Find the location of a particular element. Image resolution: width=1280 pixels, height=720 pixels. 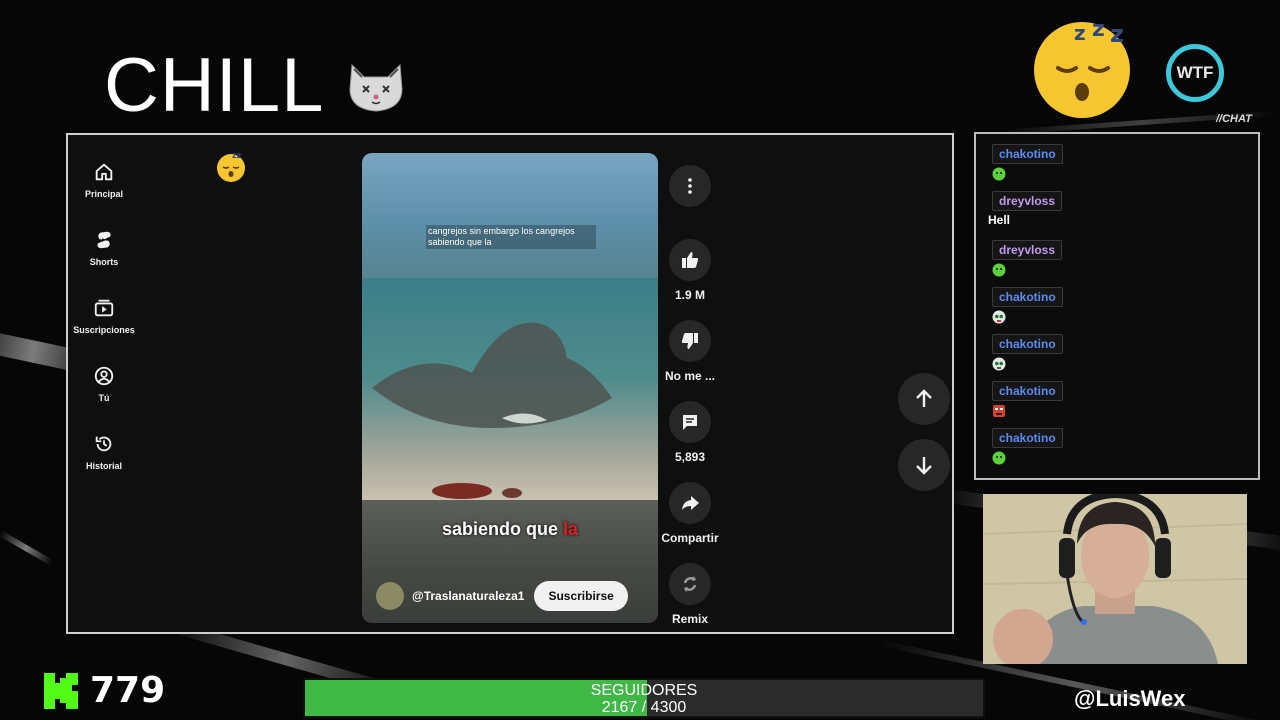

sidebar-item-principal: Principal is located at coordinates (104, 180).